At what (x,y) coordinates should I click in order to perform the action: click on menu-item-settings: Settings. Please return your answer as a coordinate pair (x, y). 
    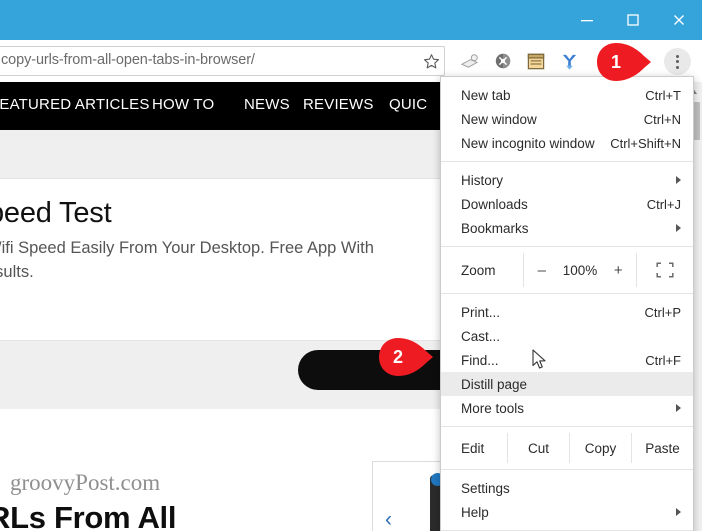
    Looking at the image, I should click on (567, 488).